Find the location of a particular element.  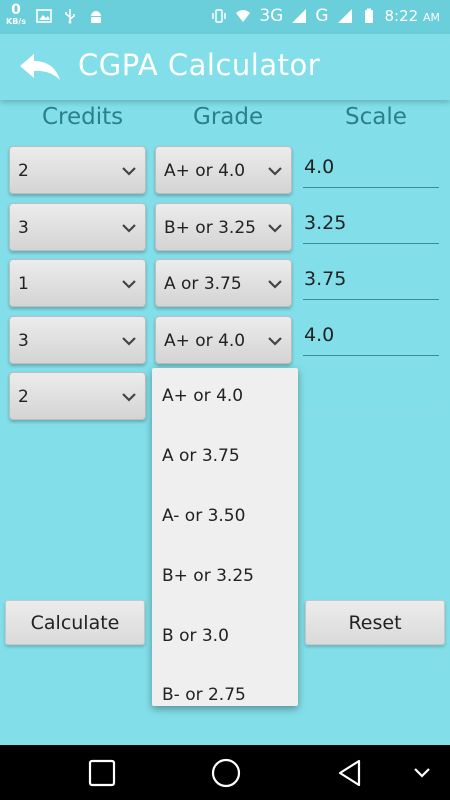

clock: 8:22 AM is located at coordinates (412, 16).